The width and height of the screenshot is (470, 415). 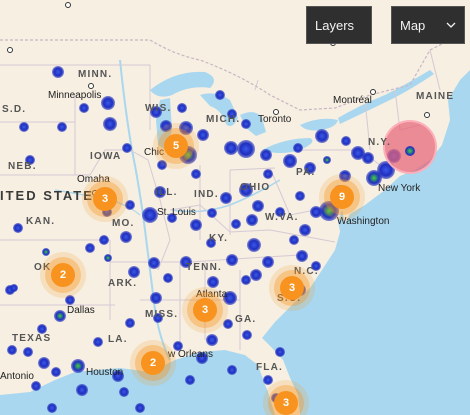 What do you see at coordinates (93, 179) in the screenshot?
I see `city-label-omaha: Omaha` at bounding box center [93, 179].